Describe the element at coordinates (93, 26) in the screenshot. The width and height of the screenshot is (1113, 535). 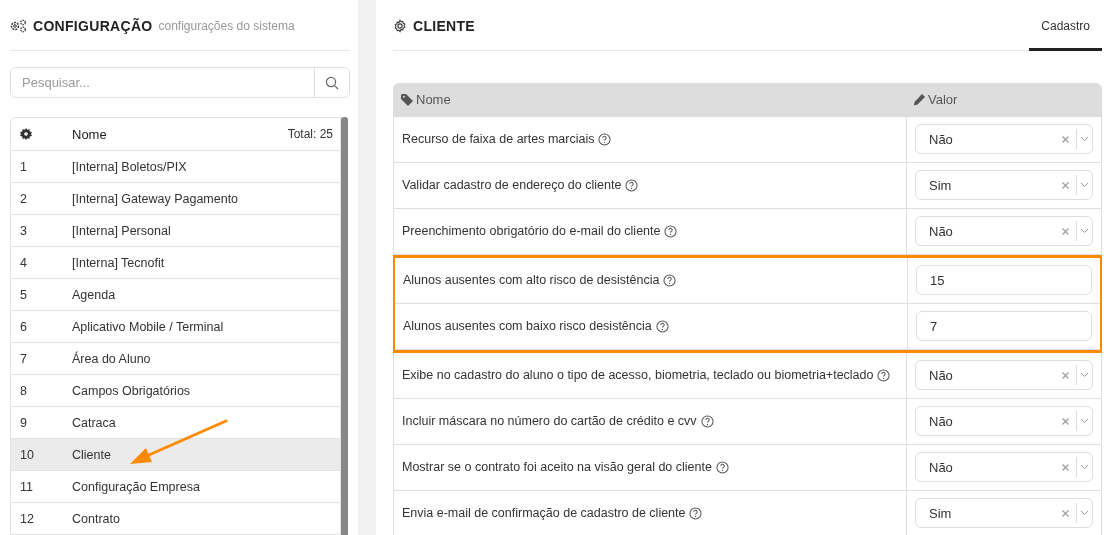
I see `page-title: CONFIGURAÇÃO` at that location.